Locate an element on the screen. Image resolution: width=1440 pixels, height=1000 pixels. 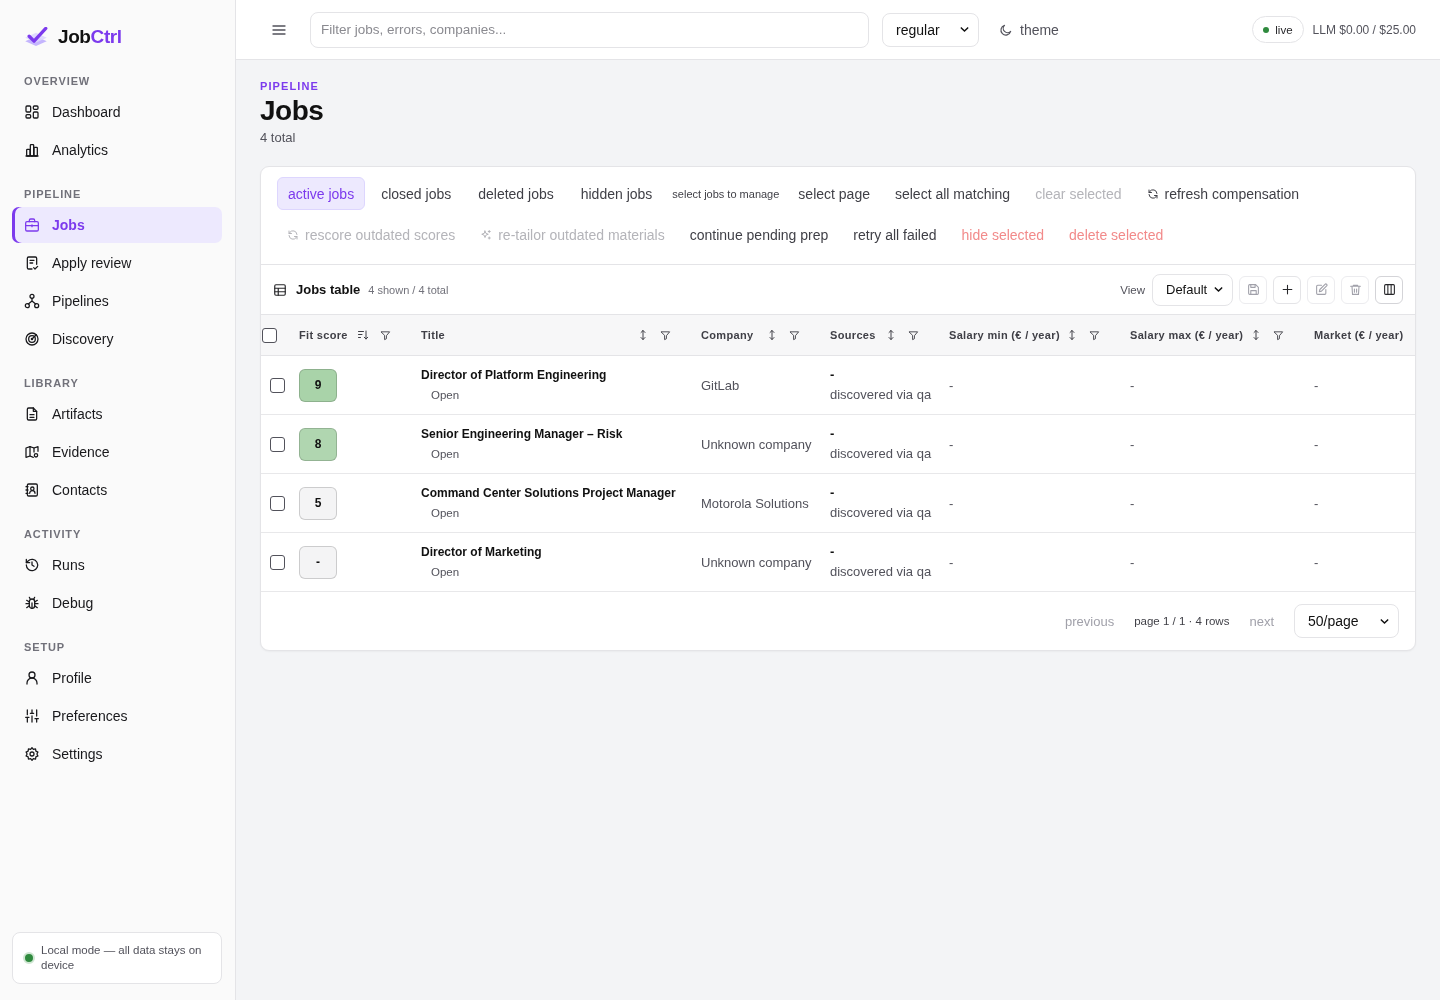
fit-score: 5 is located at coordinates (318, 503).